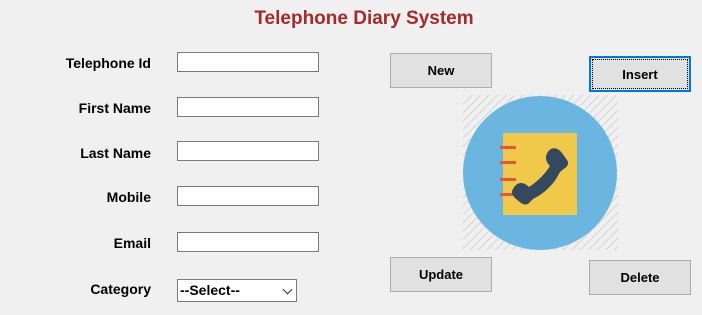 This screenshot has width=702, height=315. Describe the element at coordinates (248, 242) in the screenshot. I see `email-field` at that location.